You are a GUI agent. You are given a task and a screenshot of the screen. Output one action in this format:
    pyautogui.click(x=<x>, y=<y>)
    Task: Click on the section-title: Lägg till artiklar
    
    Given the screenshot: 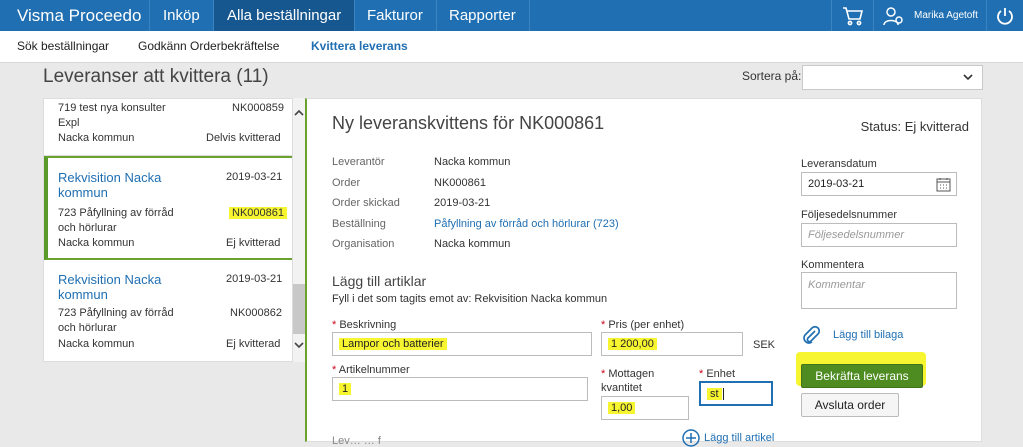 What is the action you would take?
    pyautogui.click(x=379, y=281)
    